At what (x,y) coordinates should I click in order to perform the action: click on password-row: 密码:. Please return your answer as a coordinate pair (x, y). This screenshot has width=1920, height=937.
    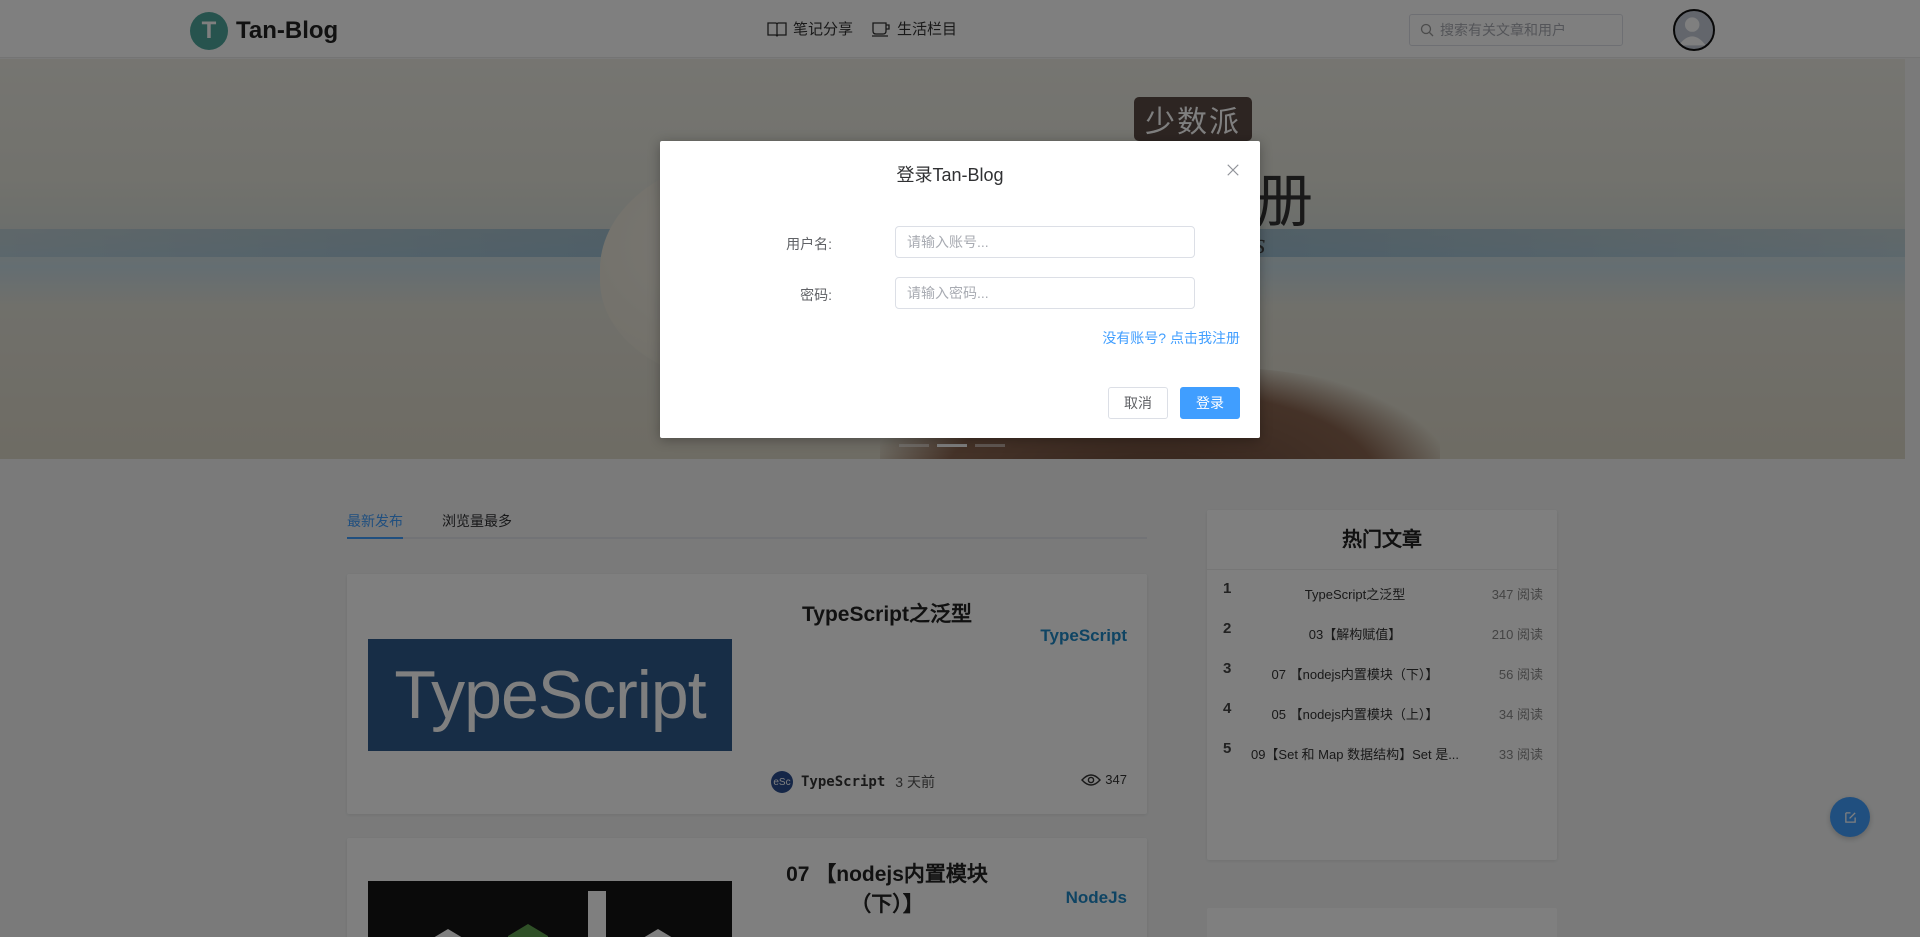
    Looking at the image, I should click on (960, 293).